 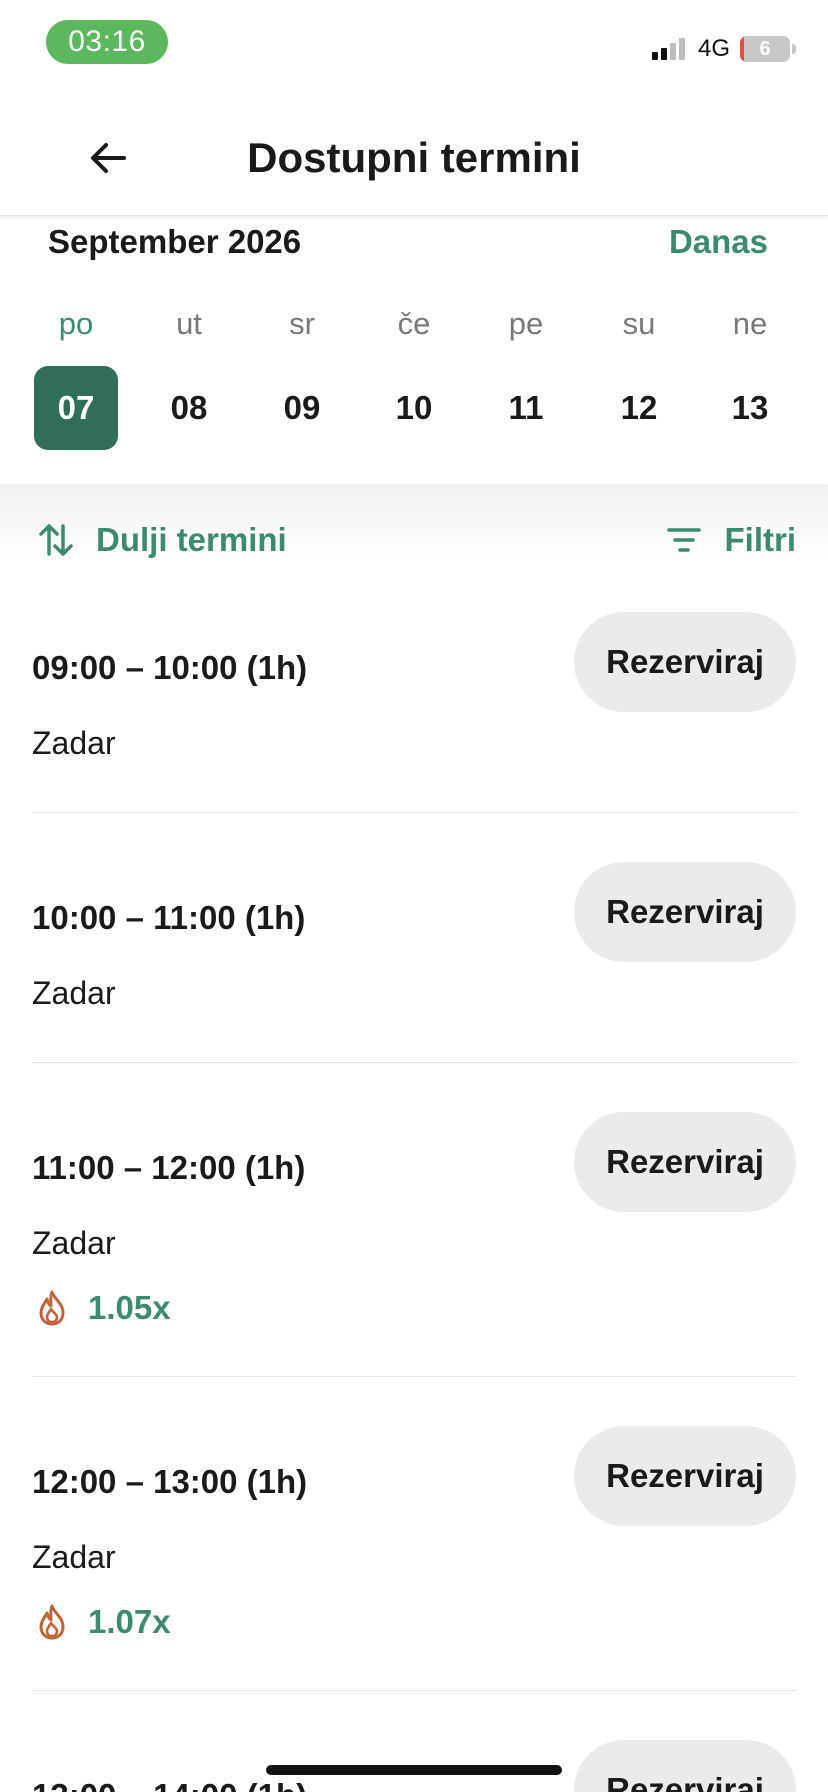 I want to click on filter-button: Filtri, so click(x=731, y=540).